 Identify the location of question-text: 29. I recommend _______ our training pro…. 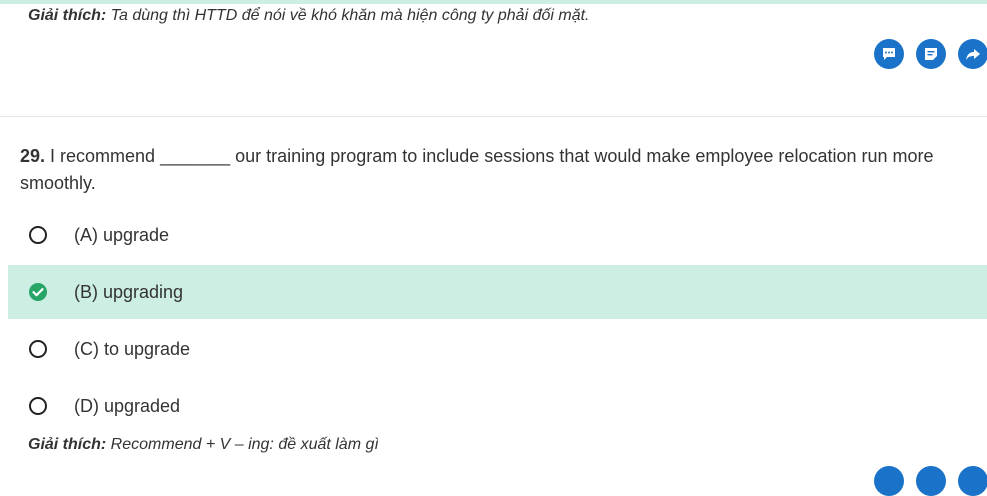
(495, 170).